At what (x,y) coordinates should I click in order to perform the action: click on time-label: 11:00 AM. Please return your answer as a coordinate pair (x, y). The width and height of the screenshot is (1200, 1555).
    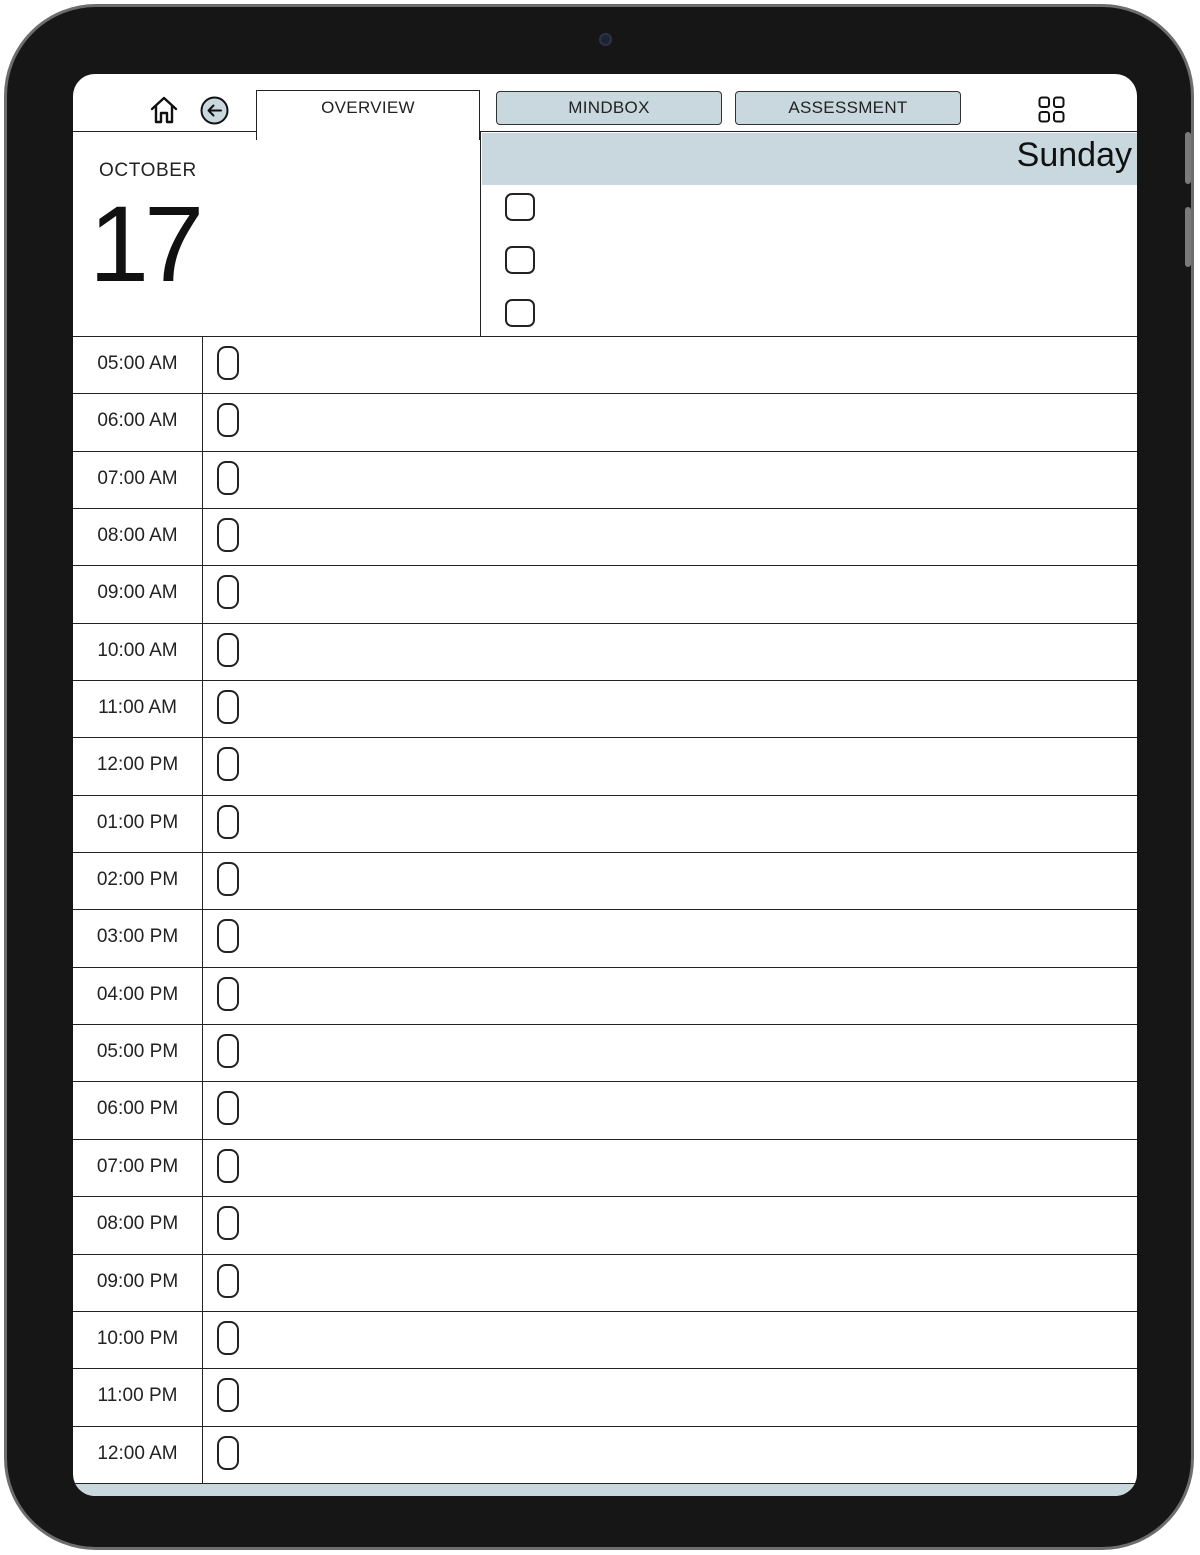
    Looking at the image, I should click on (138, 709).